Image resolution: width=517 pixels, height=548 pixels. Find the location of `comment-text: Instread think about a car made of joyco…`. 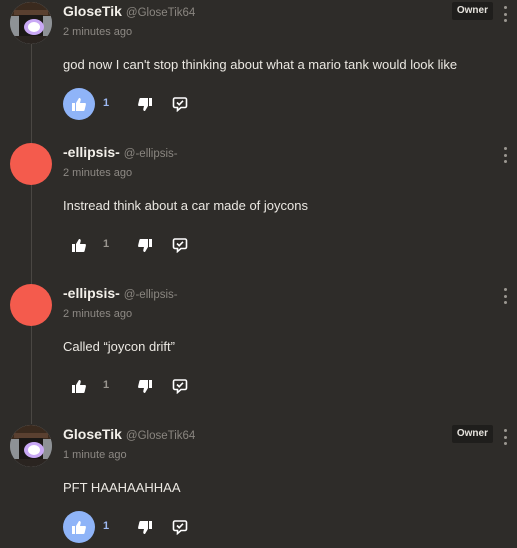

comment-text: Instread think about a car made of joyco… is located at coordinates (185, 205).